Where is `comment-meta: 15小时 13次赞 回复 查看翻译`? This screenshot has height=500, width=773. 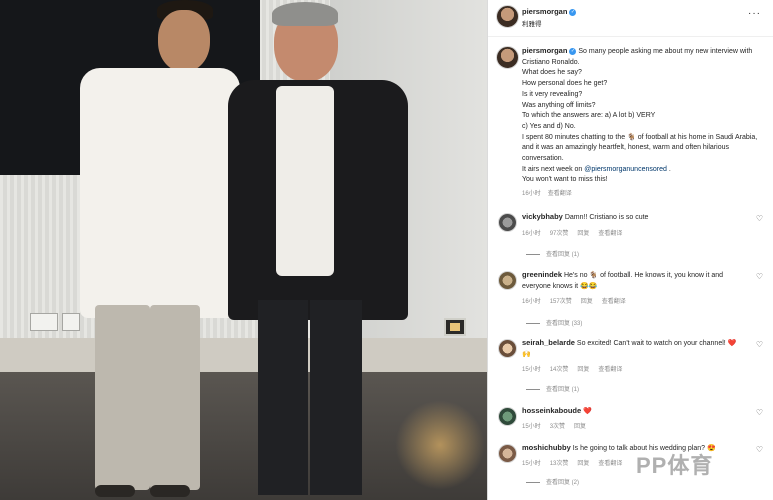 comment-meta: 15小时 13次赞 回复 查看翻译 is located at coordinates (576, 462).